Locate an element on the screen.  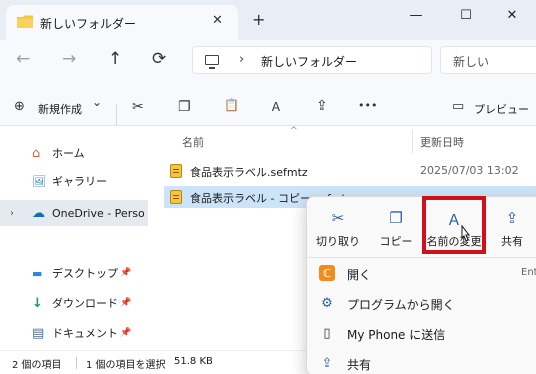
new-dropdown-icon: ⌄ is located at coordinates (97, 102).